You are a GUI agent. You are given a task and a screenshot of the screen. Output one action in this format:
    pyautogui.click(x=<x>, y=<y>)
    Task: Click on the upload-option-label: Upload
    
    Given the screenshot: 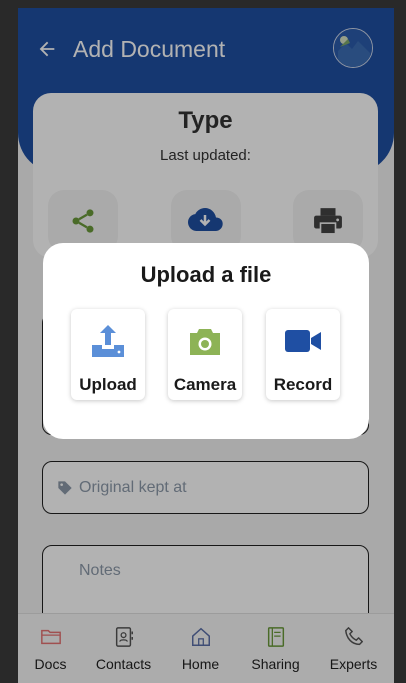 What is the action you would take?
    pyautogui.click(x=108, y=384)
    